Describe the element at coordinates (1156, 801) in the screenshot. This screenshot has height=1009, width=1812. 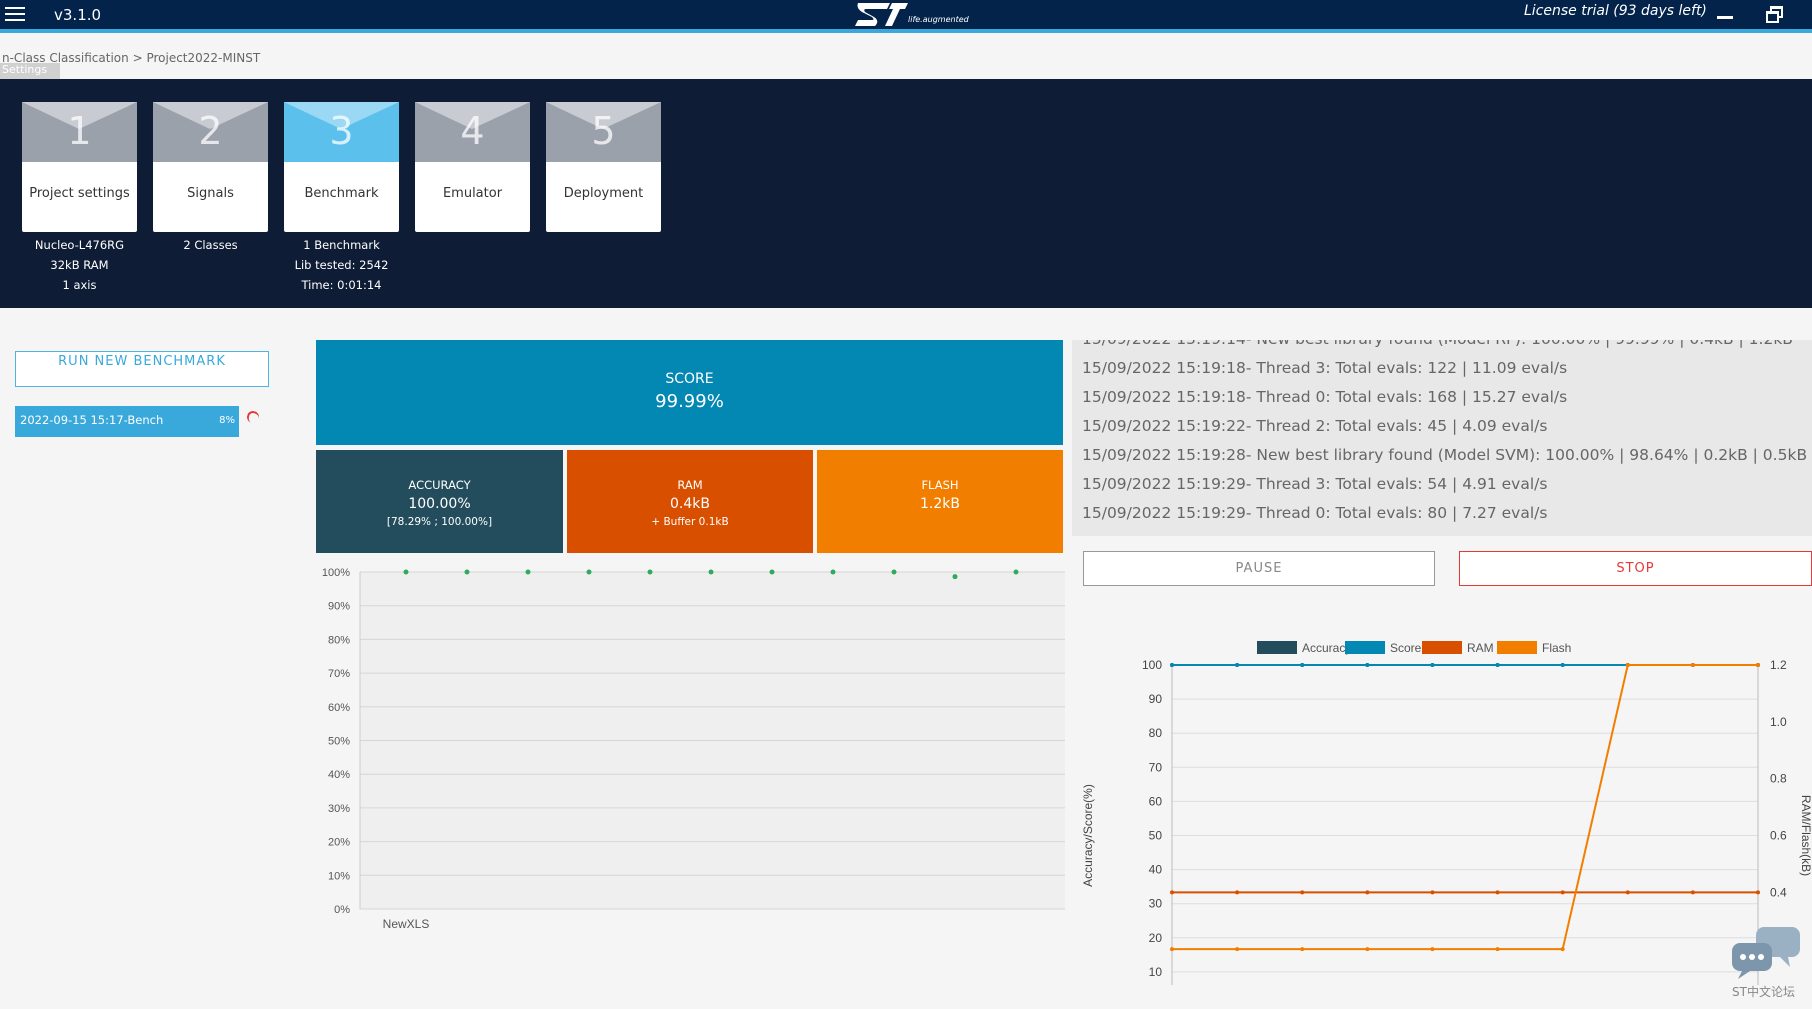
I see `y-tick-label: 60` at that location.